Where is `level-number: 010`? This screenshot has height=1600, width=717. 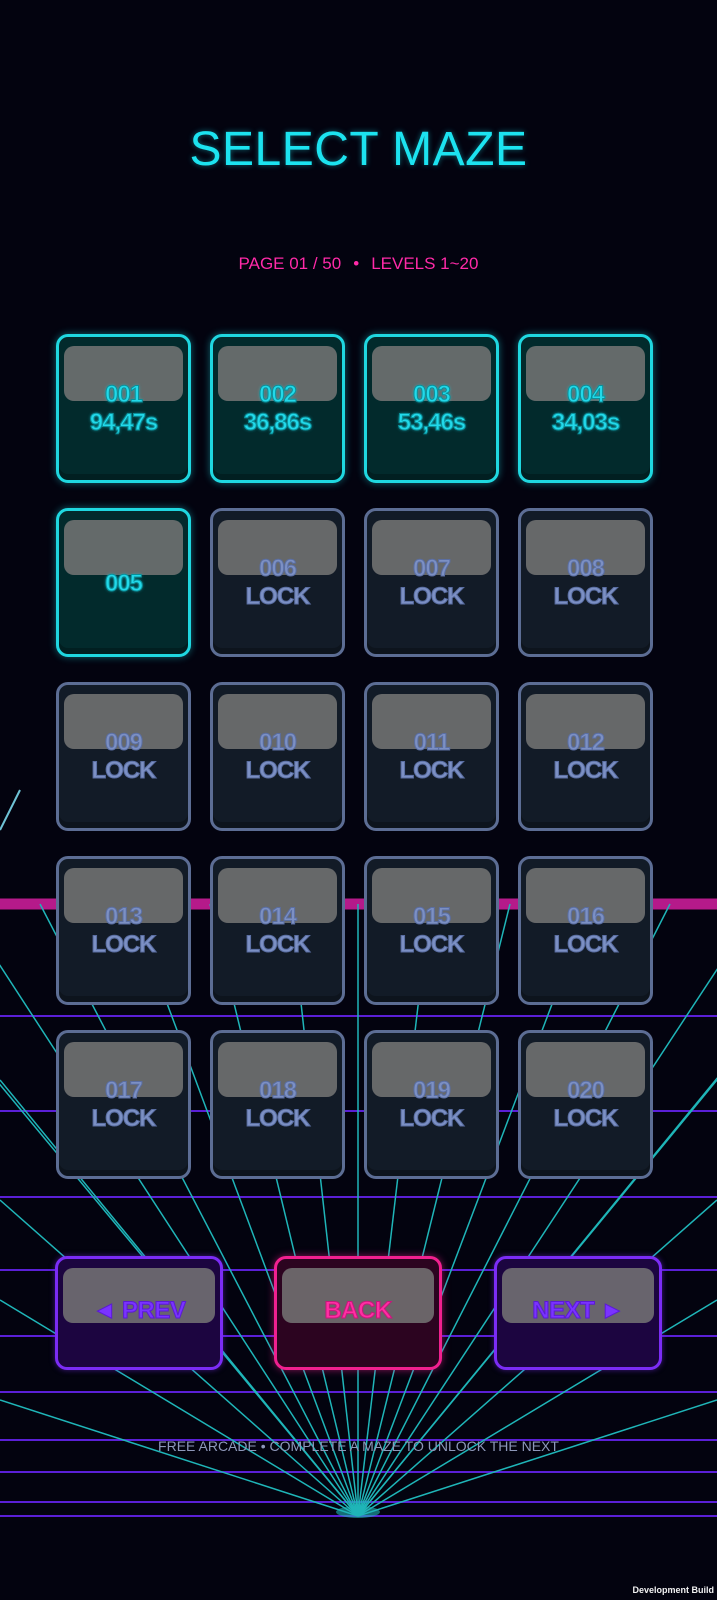 level-number: 010 is located at coordinates (277, 743).